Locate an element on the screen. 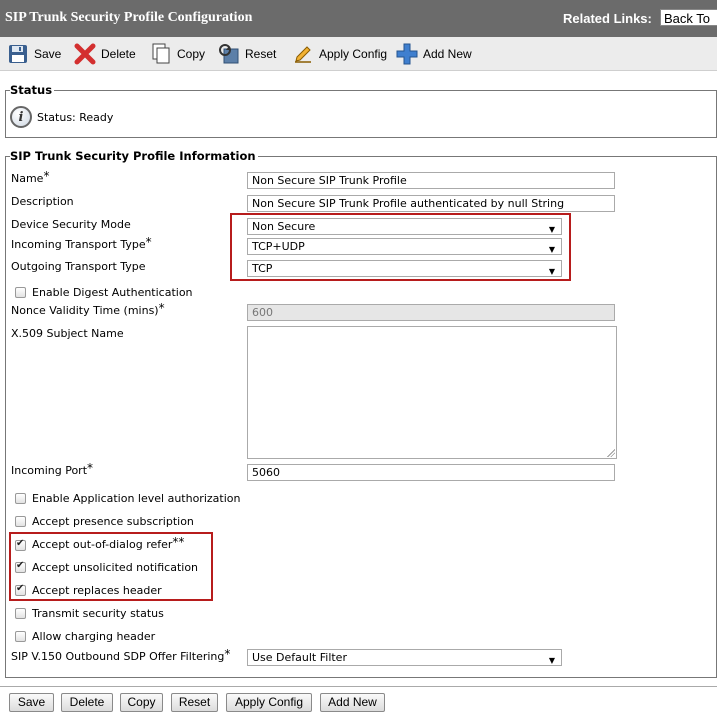  enable-app-auth-label: Enable Application level authorization is located at coordinates (136, 498).